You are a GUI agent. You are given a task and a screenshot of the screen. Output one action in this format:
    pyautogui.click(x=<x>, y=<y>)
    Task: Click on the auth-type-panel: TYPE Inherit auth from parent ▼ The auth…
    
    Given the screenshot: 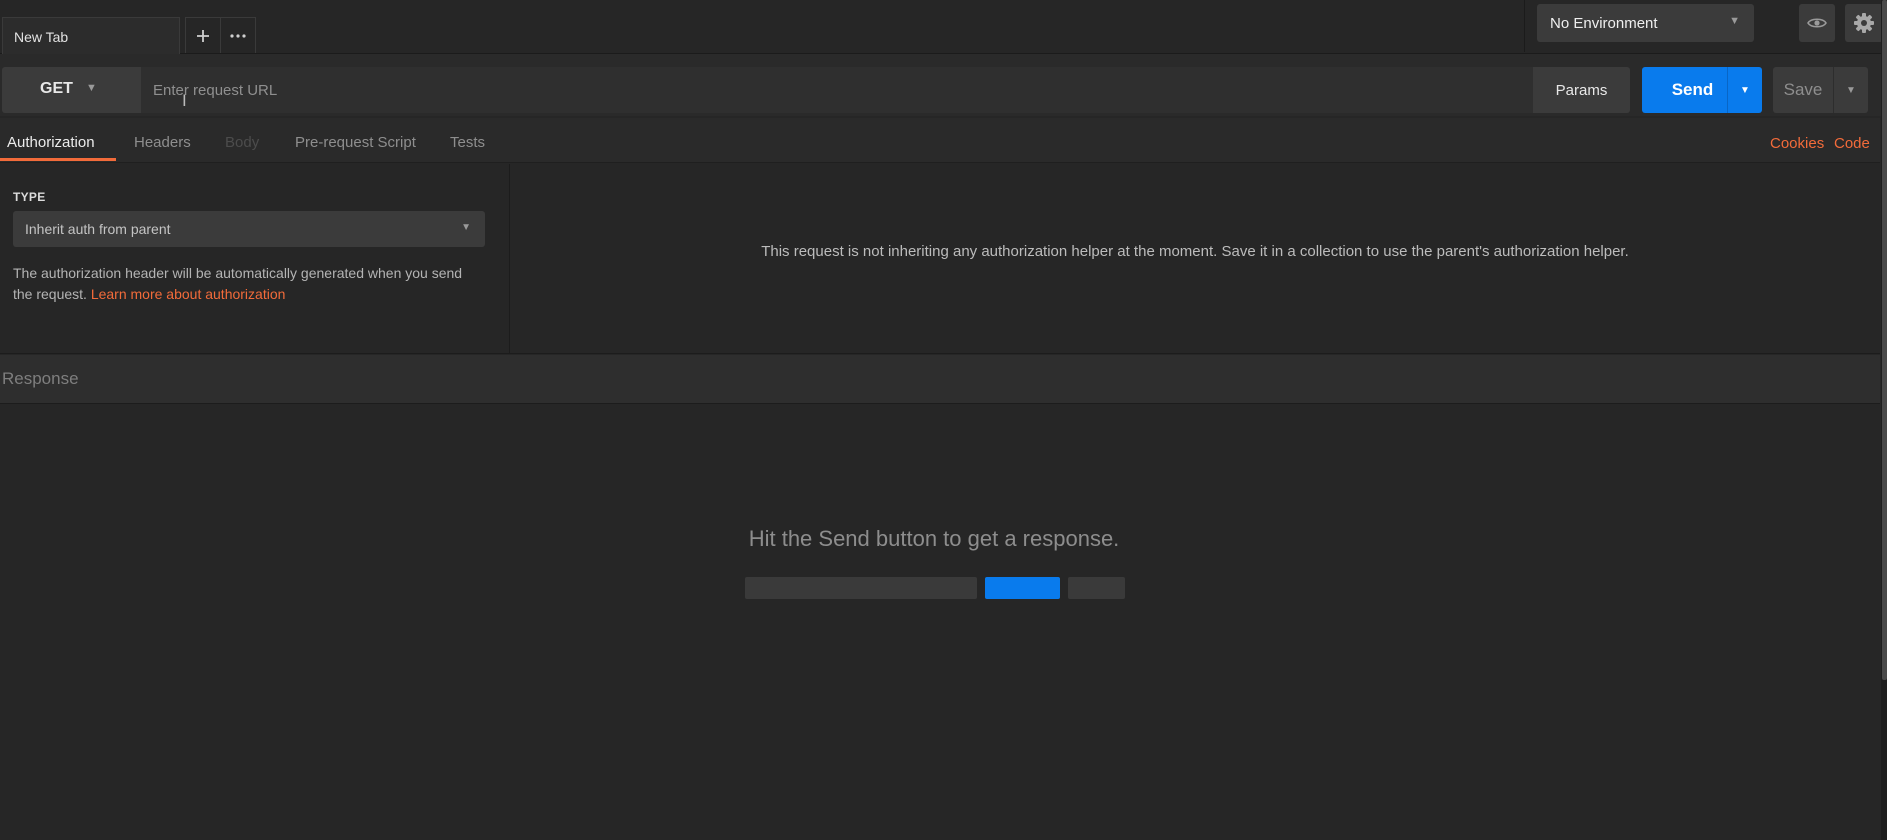 What is the action you would take?
    pyautogui.click(x=255, y=259)
    